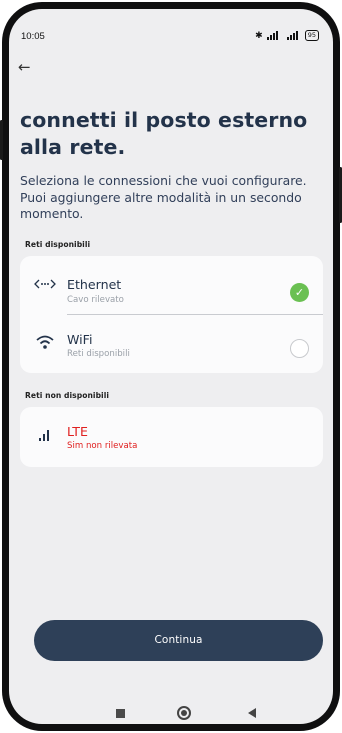 This screenshot has width=342, height=733. I want to click on section-label-unavailable: Reti non disponibili, so click(67, 395).